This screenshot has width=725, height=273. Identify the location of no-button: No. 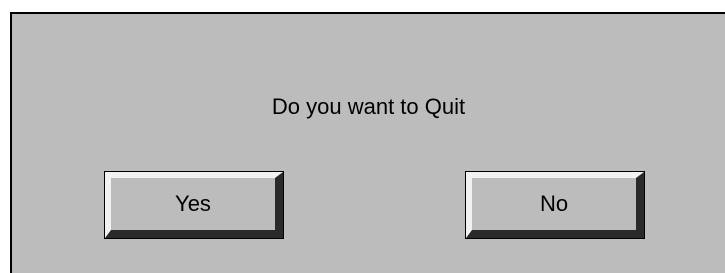
(555, 205).